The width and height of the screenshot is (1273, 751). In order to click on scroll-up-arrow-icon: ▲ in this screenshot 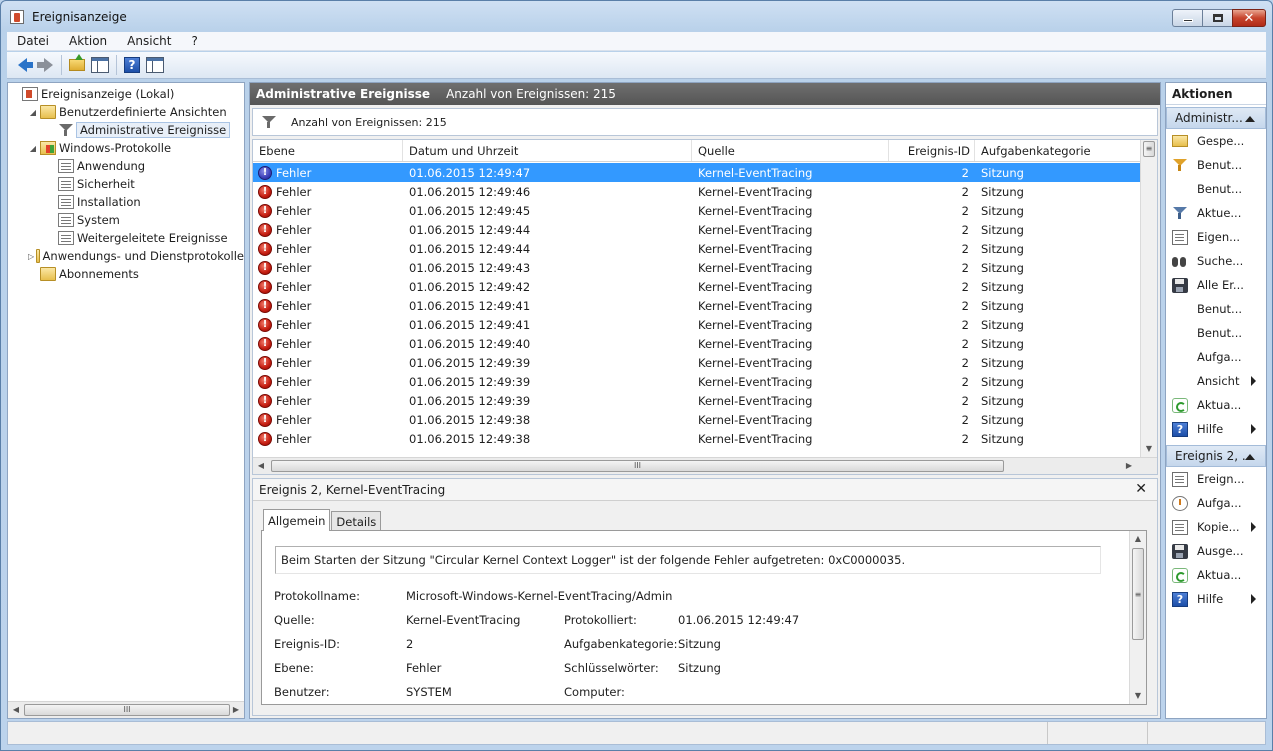, I will do `click(1138, 539)`.